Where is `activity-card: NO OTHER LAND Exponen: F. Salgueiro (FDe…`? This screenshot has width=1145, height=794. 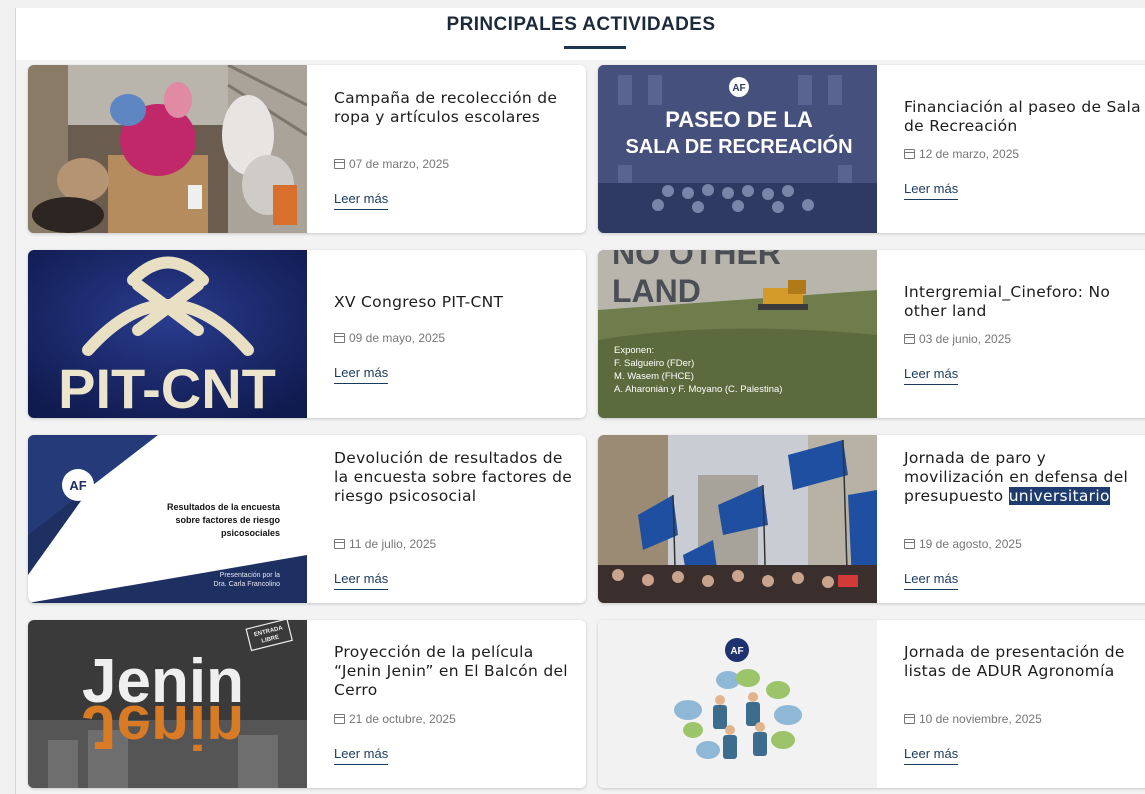
activity-card: NO OTHER LAND Exponen: F. Salgueiro (FDe… is located at coordinates (871, 334).